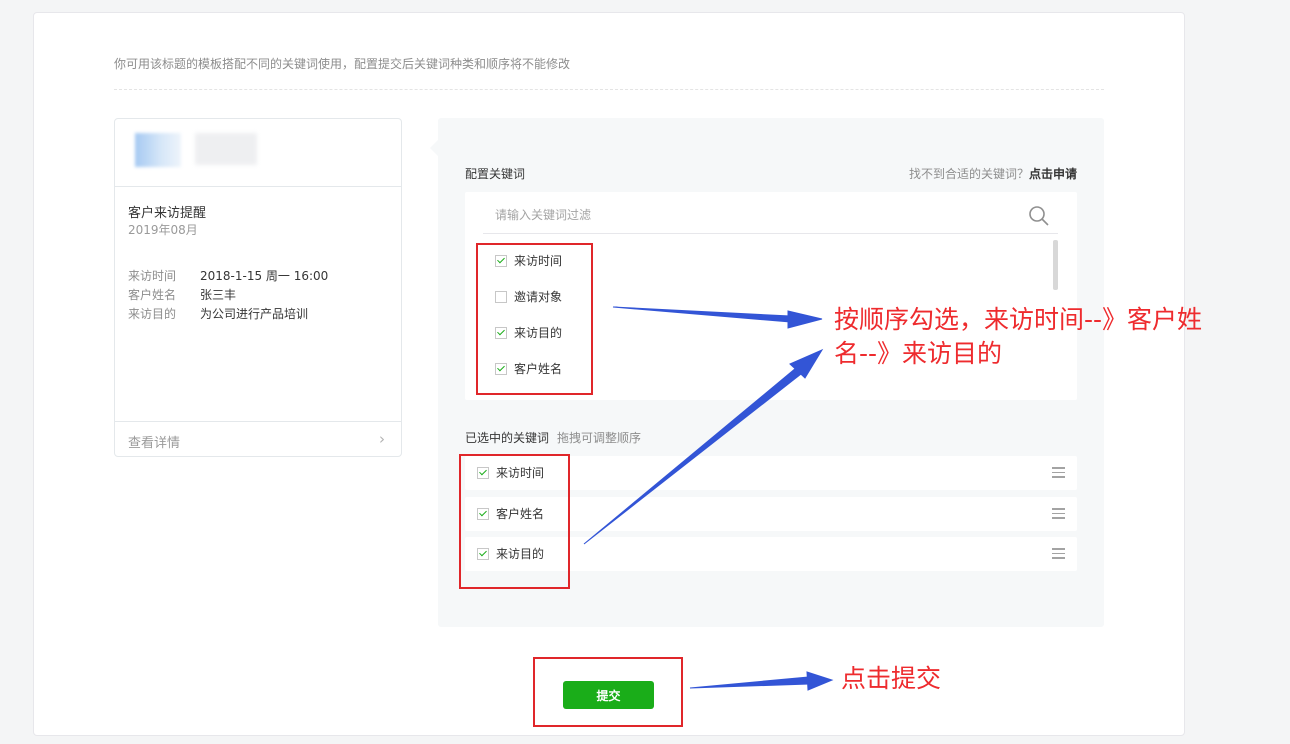 This screenshot has height=744, width=1290. What do you see at coordinates (891, 678) in the screenshot?
I see `annotation-submit-note: 点击提交` at bounding box center [891, 678].